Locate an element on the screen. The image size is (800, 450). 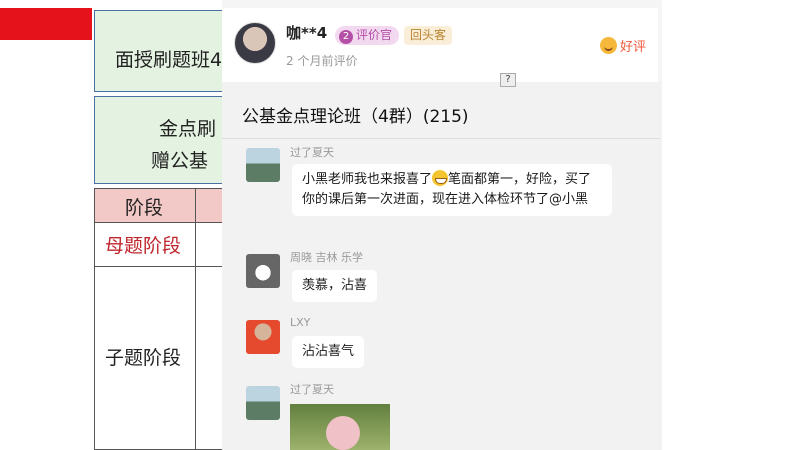
row-label-child: 子题阶段 is located at coordinates (143, 358).